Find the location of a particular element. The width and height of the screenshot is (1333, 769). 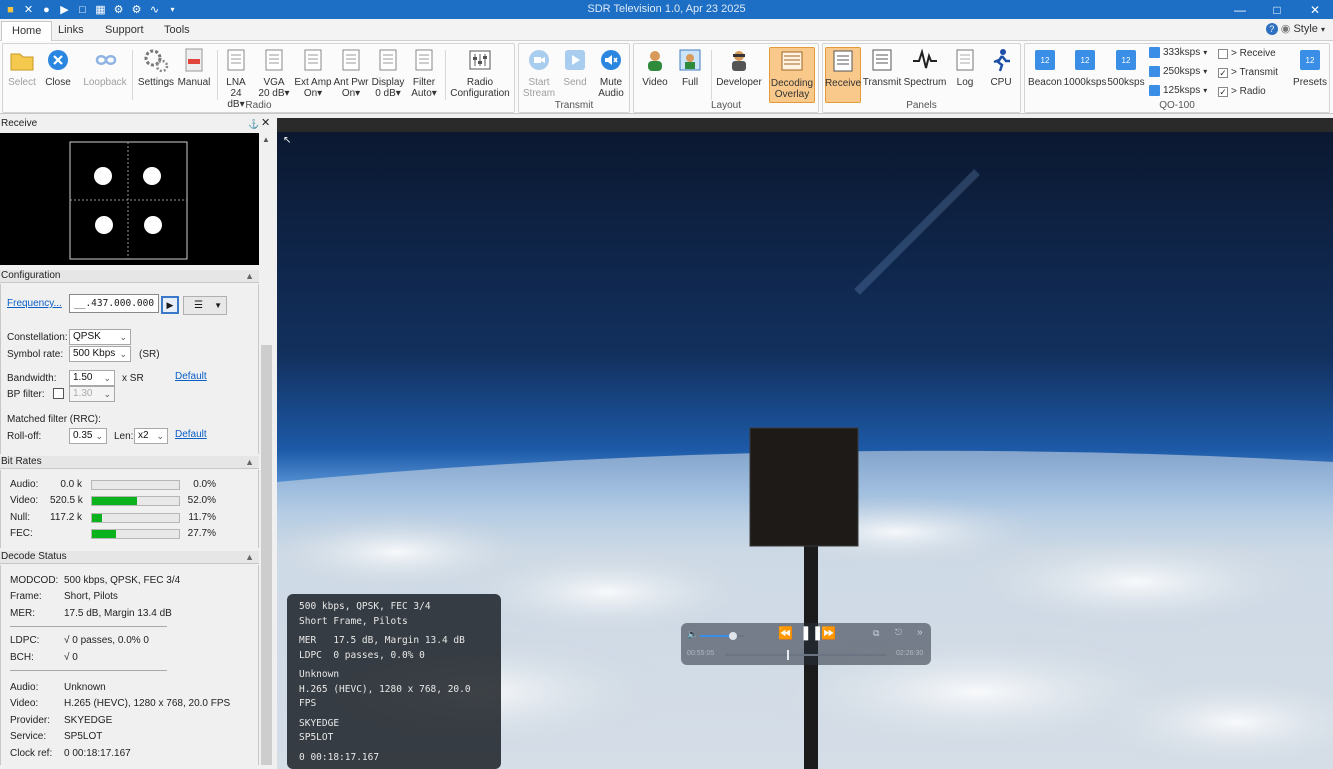

to-radio-checkbox: ✓ > Radio is located at coordinates (1242, 91).